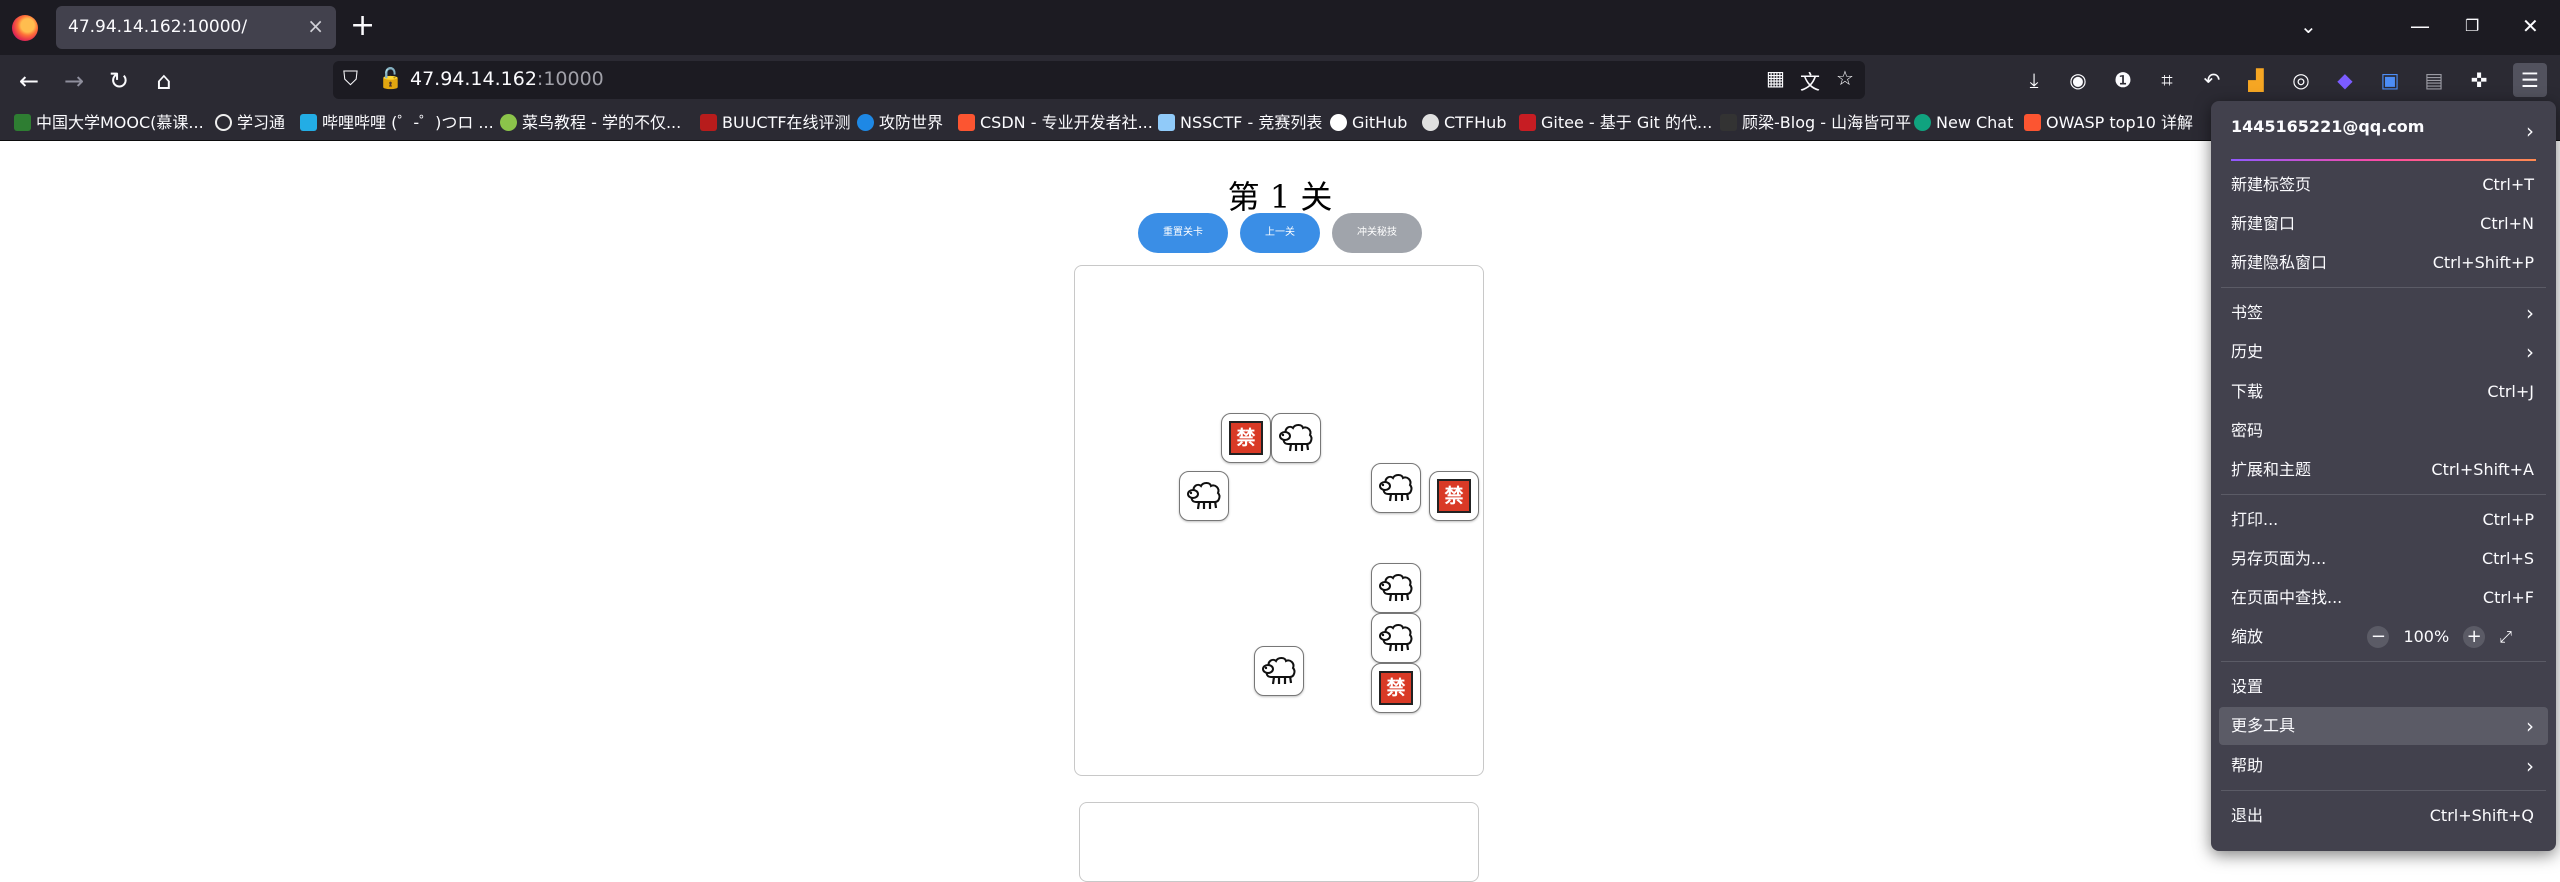 Image resolution: width=2560 pixels, height=882 pixels. What do you see at coordinates (2530, 26) in the screenshot?
I see `close-window-icon: ✕` at bounding box center [2530, 26].